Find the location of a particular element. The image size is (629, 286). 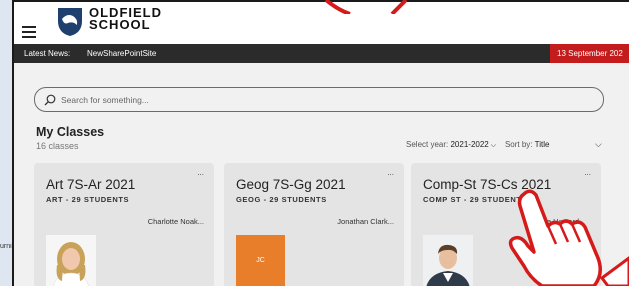

school-crest-icon is located at coordinates (70, 22).